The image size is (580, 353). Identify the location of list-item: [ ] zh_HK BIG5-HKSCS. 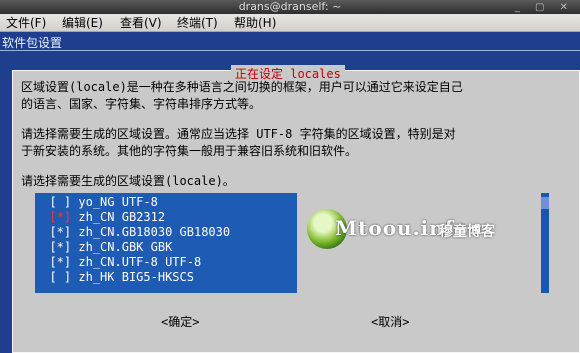
(166, 277).